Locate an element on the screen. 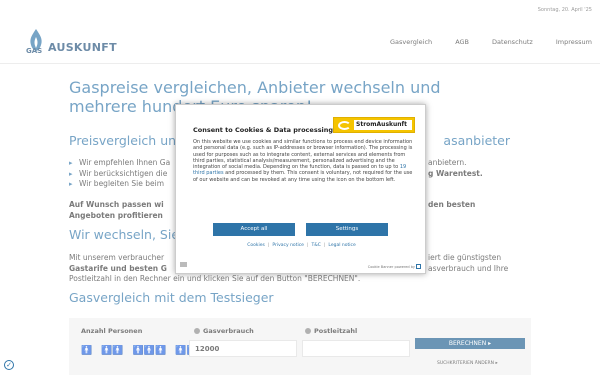 The width and height of the screenshot is (600, 375). brand-logo-text: StromAuskunft is located at coordinates (383, 125).